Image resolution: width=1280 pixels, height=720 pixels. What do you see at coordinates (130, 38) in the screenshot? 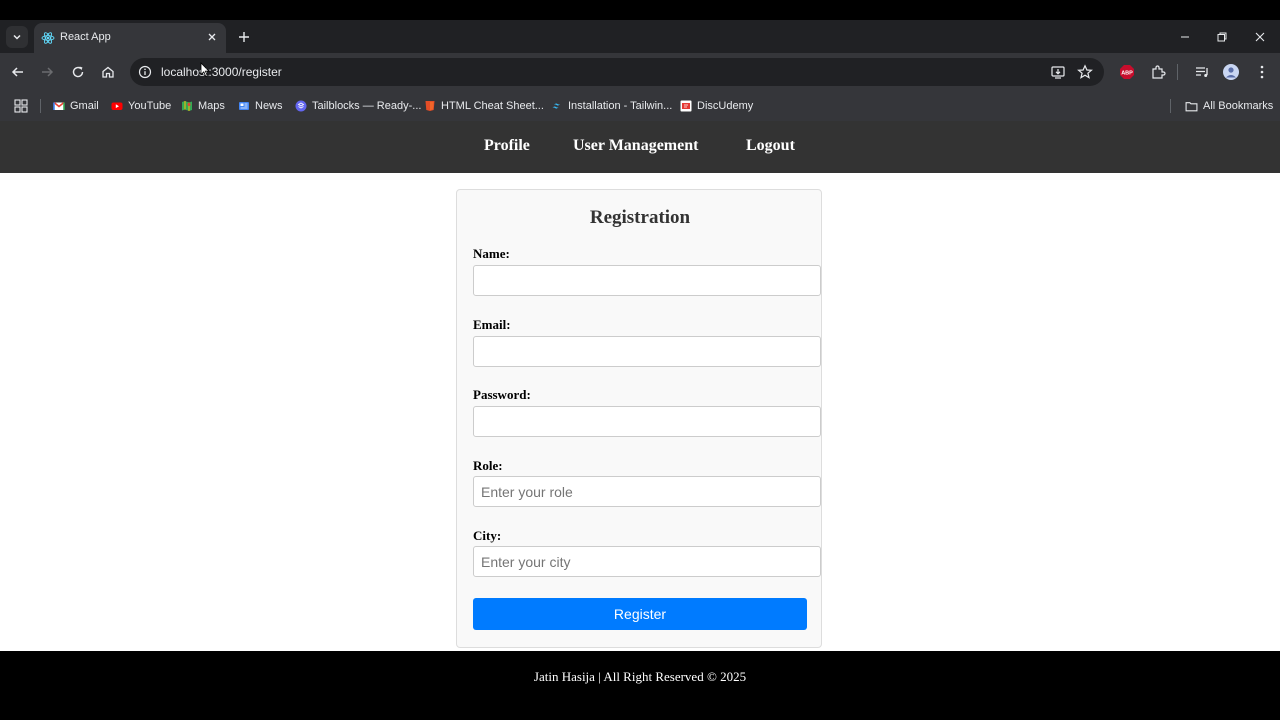
I see `browser-tab-active: React App` at bounding box center [130, 38].